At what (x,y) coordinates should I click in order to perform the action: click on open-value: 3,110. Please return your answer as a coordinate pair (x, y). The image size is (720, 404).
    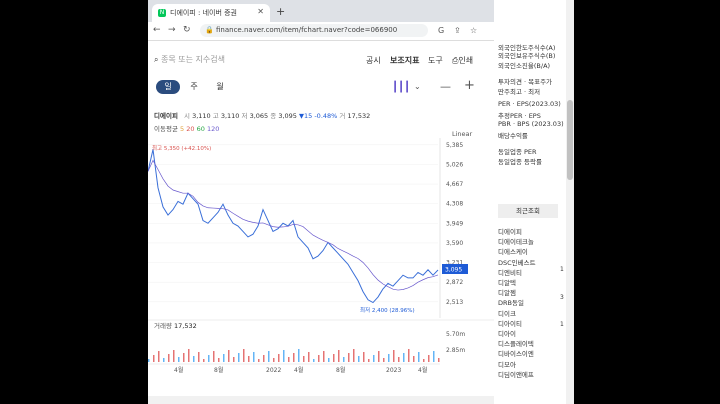
    Looking at the image, I should click on (201, 116).